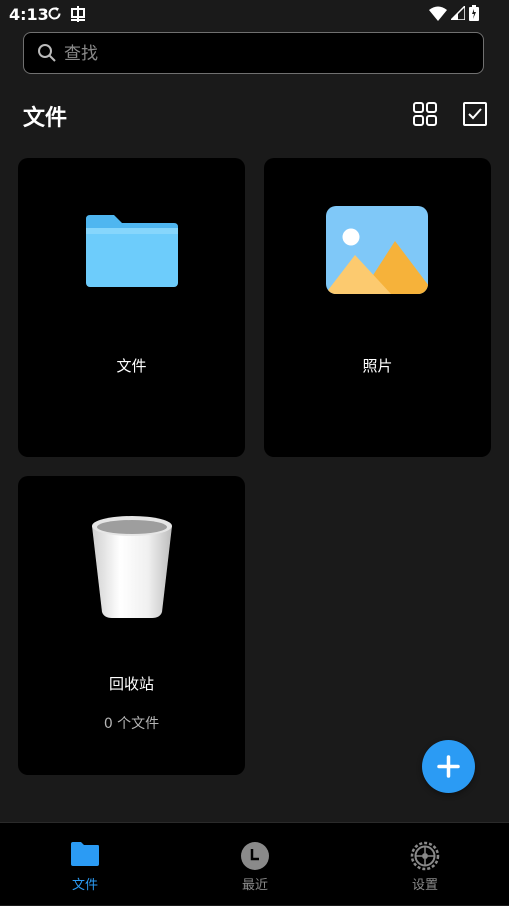  What do you see at coordinates (54, 13) in the screenshot?
I see `sync-icon` at bounding box center [54, 13].